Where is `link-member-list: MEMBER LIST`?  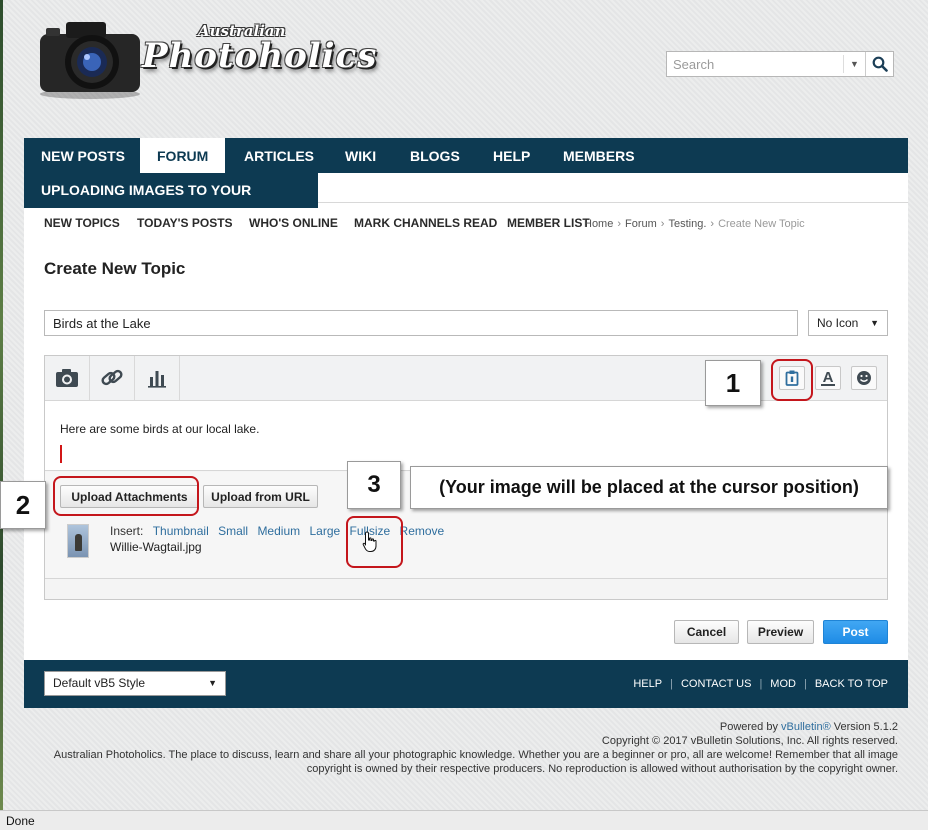
link-member-list: MEMBER LIST is located at coordinates (548, 223).